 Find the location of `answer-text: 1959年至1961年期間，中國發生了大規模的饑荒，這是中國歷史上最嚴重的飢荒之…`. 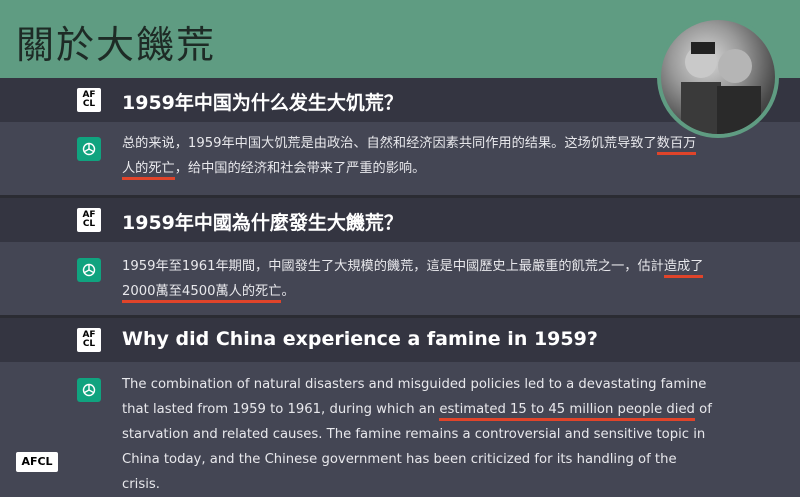

answer-text: 1959年至1961年期間，中國發生了大規模的饑荒，這是中國歷史上最嚴重的飢荒之… is located at coordinates (417, 279).